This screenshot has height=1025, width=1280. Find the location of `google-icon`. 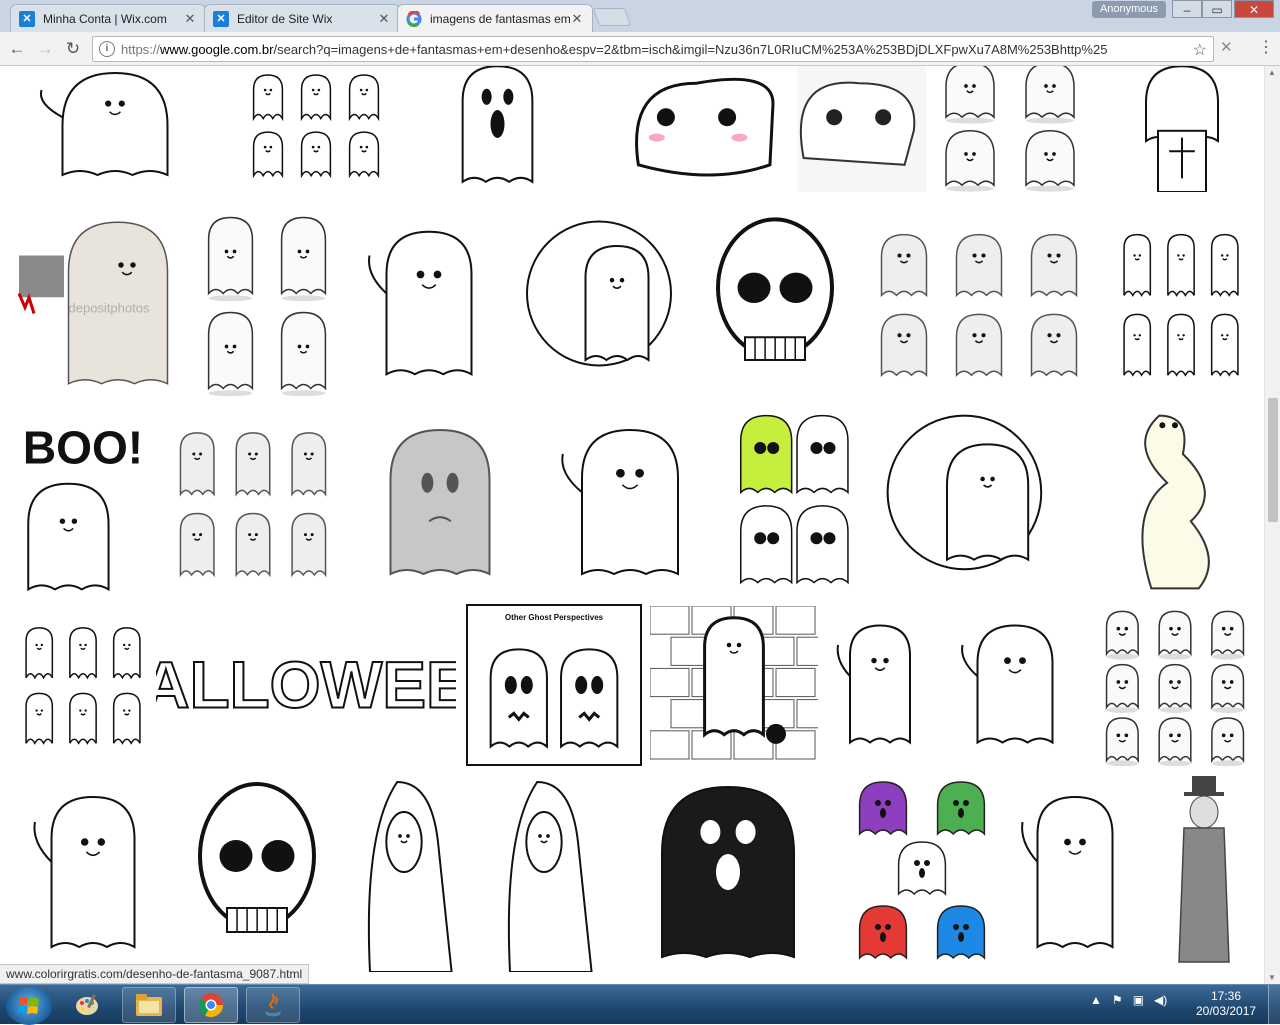

google-icon is located at coordinates (414, 19).